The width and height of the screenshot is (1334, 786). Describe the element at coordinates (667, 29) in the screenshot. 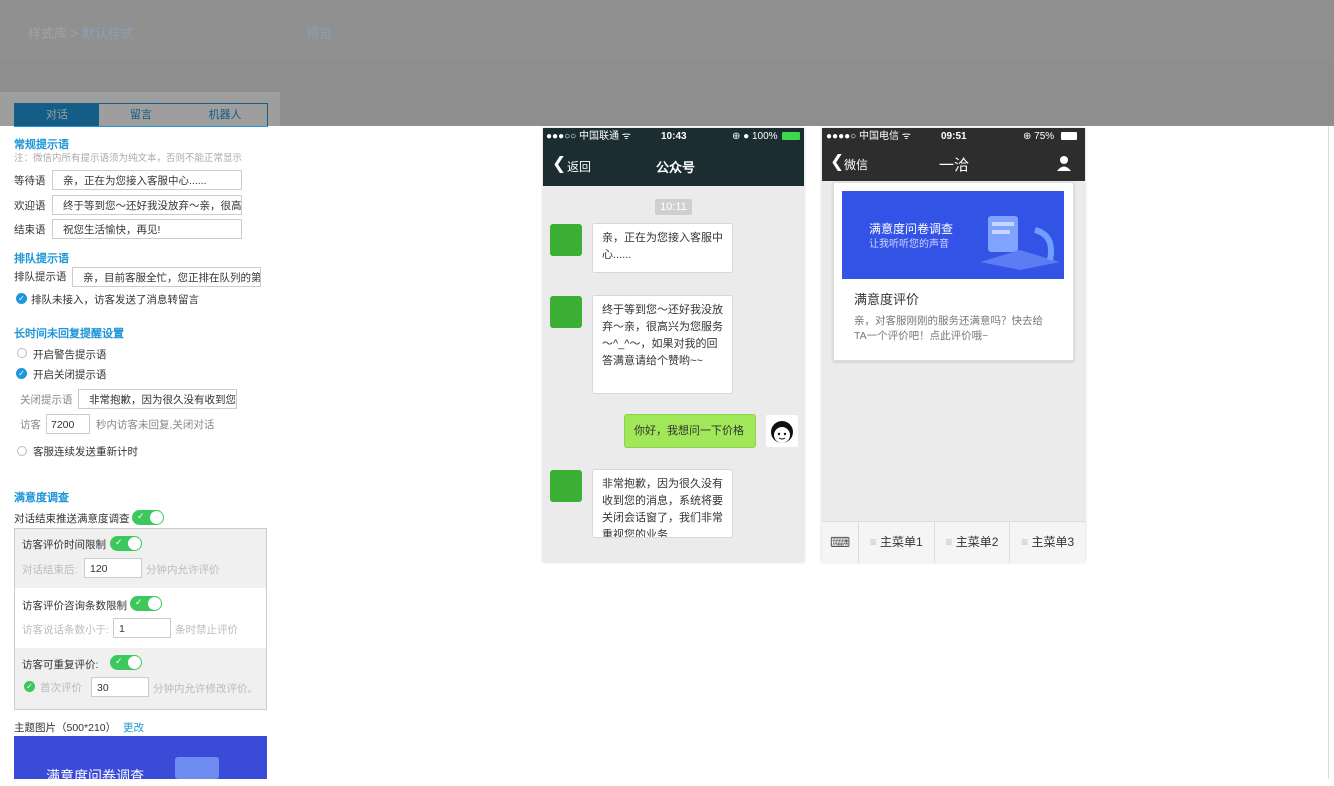

I see `top-header-bar` at that location.